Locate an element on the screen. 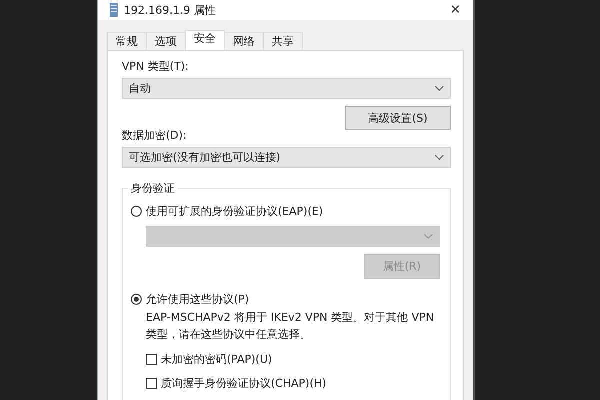 The height and width of the screenshot is (400, 600). server-icon is located at coordinates (114, 10).